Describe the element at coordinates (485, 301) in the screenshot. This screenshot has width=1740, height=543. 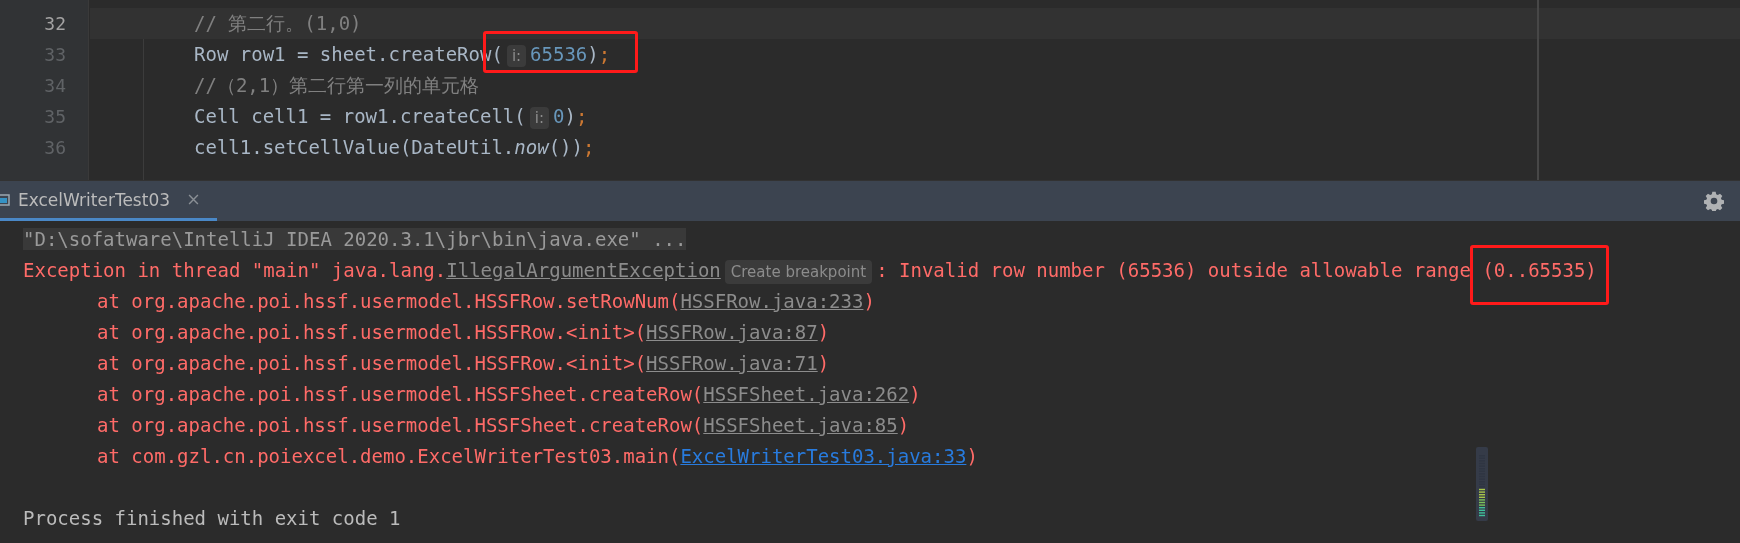
I see `console-line: at org.apache.poi.hssf.usermodel.HSSFRow.setRowNum(HSSFRow.java:233)` at that location.